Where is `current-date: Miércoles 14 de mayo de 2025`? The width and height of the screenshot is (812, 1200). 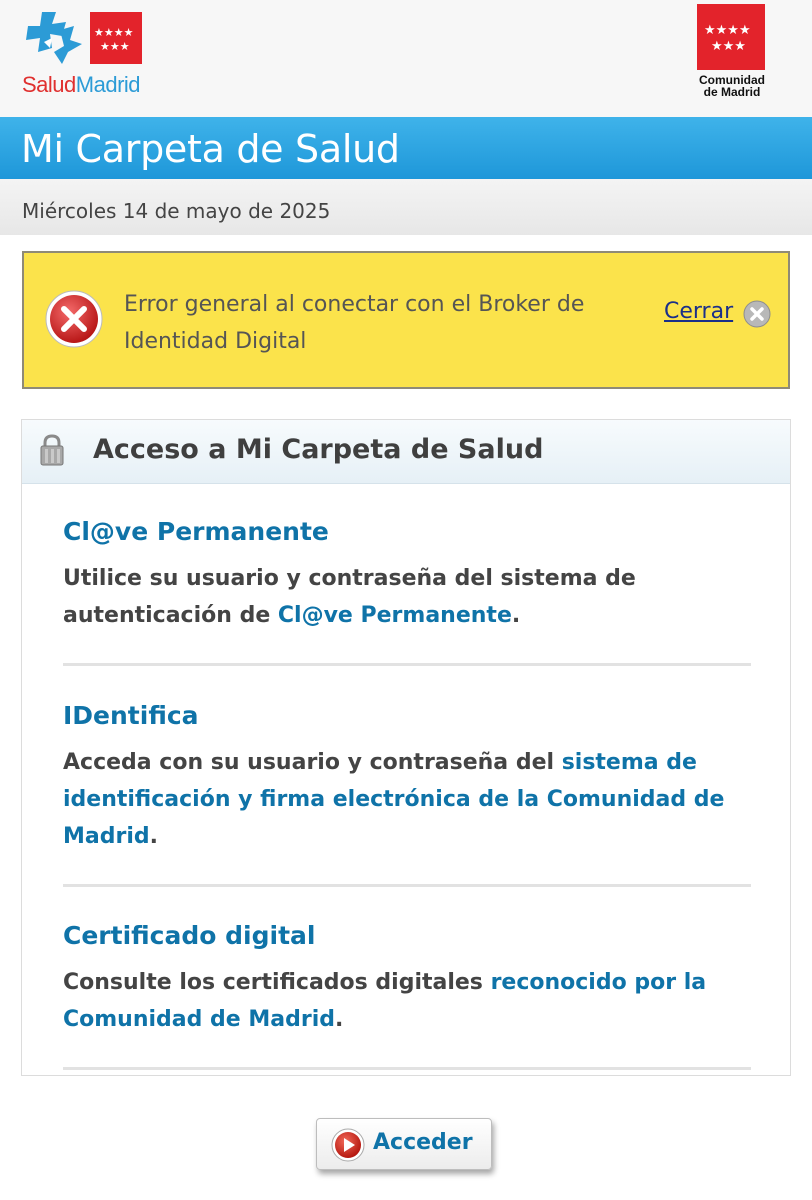
current-date: Miércoles 14 de mayo de 2025 is located at coordinates (176, 211).